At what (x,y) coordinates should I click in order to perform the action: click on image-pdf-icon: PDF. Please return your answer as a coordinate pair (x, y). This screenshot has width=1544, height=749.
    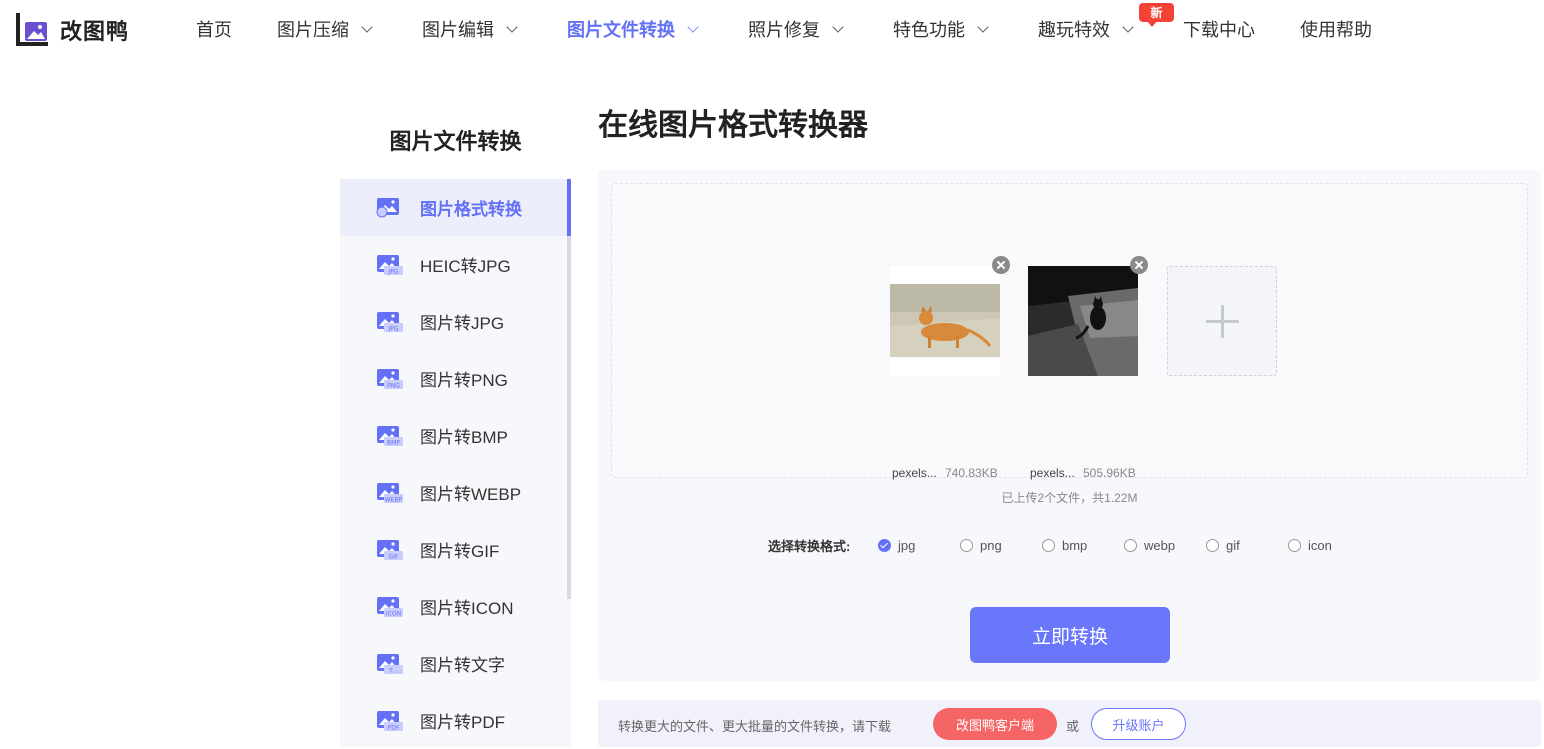
    Looking at the image, I should click on (390, 721).